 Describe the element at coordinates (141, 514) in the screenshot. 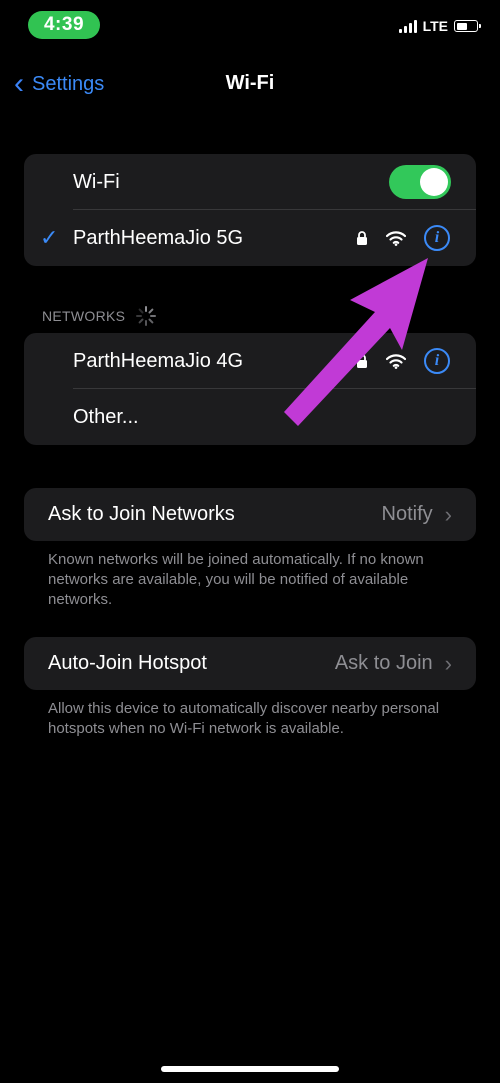

I see `ask-to-join-label: Ask to Join Networks` at that location.